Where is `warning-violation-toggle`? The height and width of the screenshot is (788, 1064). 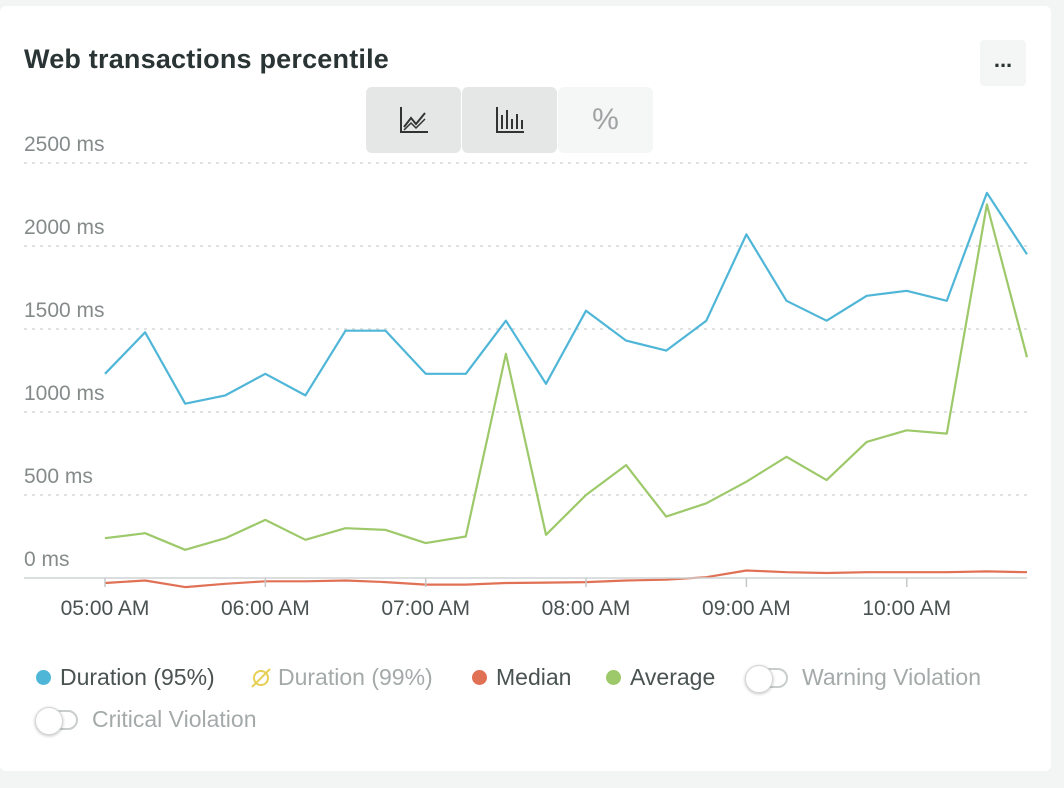
warning-violation-toggle is located at coordinates (766, 678).